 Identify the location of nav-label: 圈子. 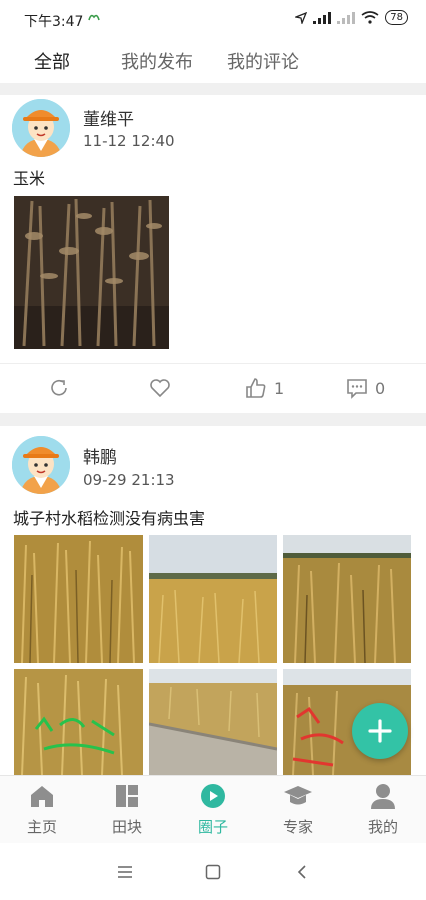
(212, 827).